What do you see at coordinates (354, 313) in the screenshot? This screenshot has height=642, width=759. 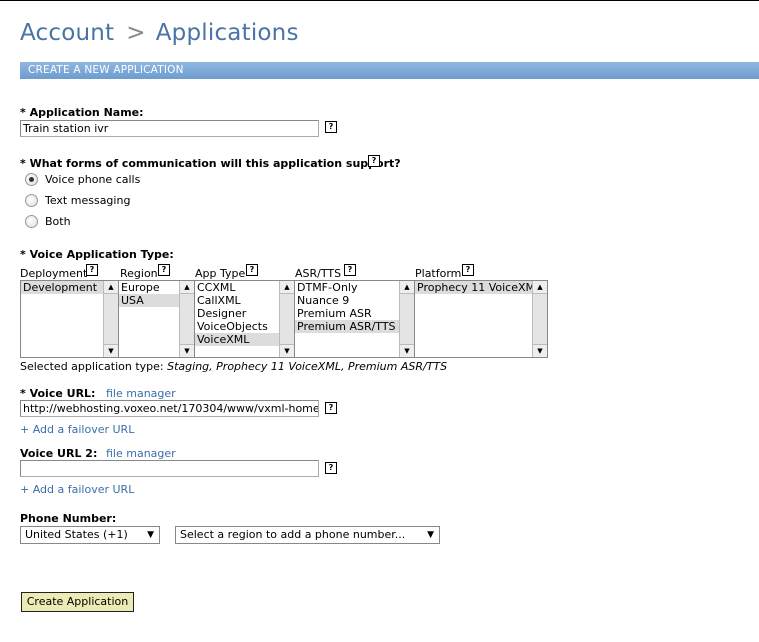 I see `asr-tts-option: Premium ASR` at bounding box center [354, 313].